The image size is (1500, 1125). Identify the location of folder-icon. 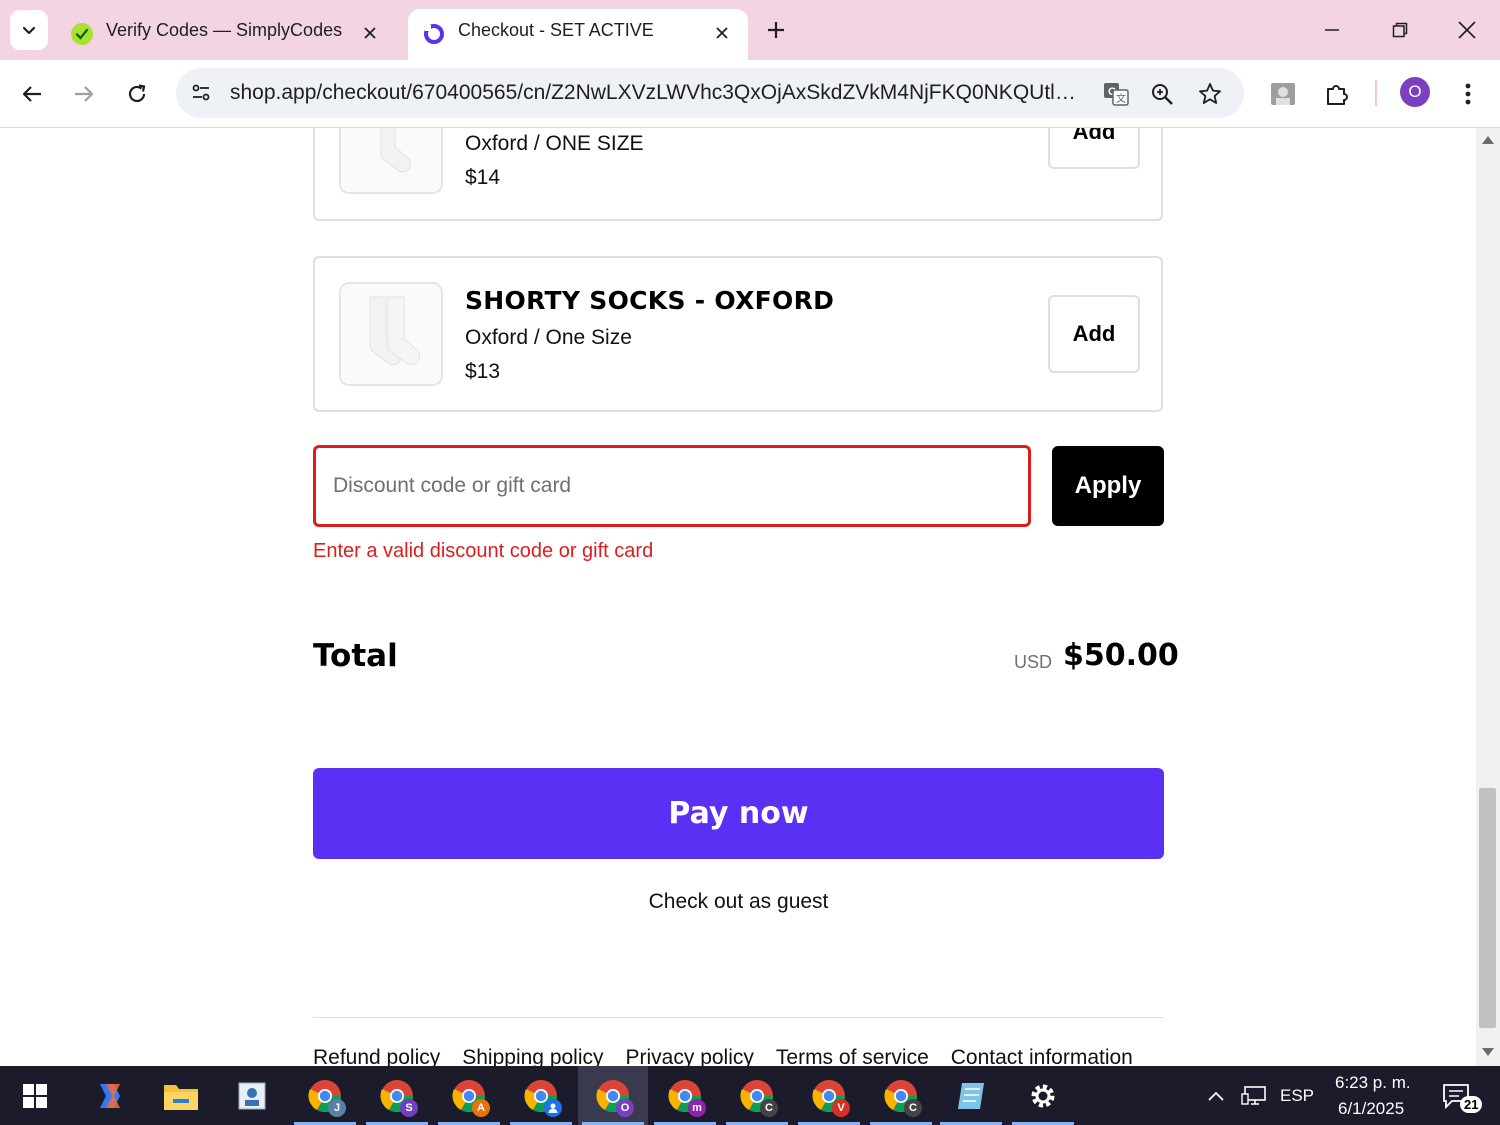
(181, 1097).